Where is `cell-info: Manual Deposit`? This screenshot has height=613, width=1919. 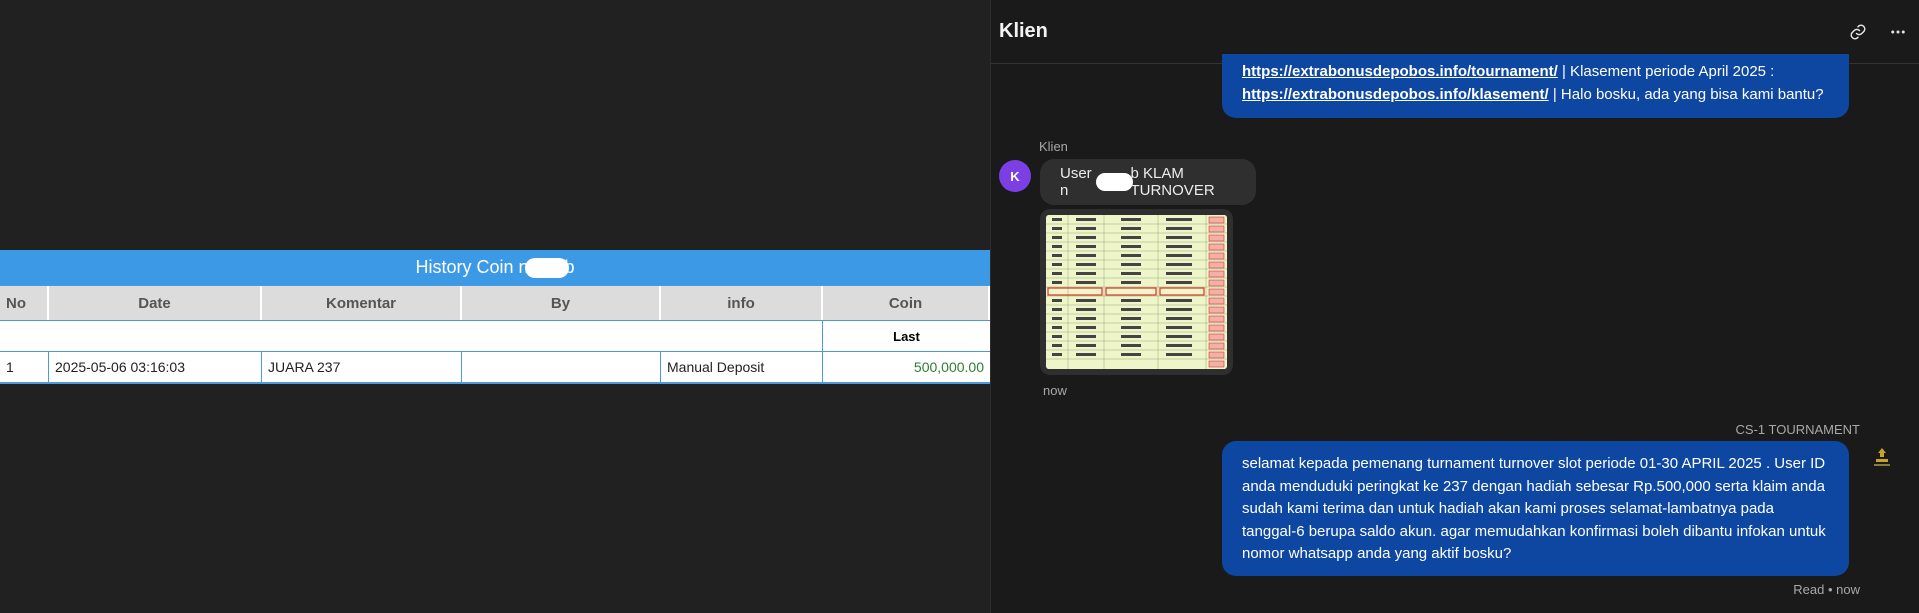
cell-info: Manual Deposit is located at coordinates (742, 367).